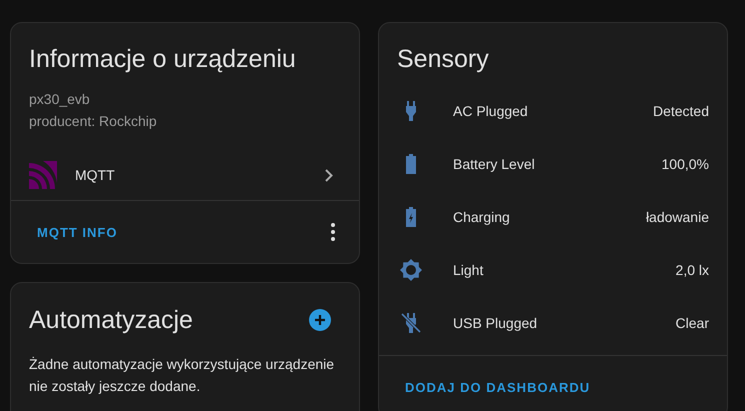  I want to click on chevron-right-icon, so click(329, 175).